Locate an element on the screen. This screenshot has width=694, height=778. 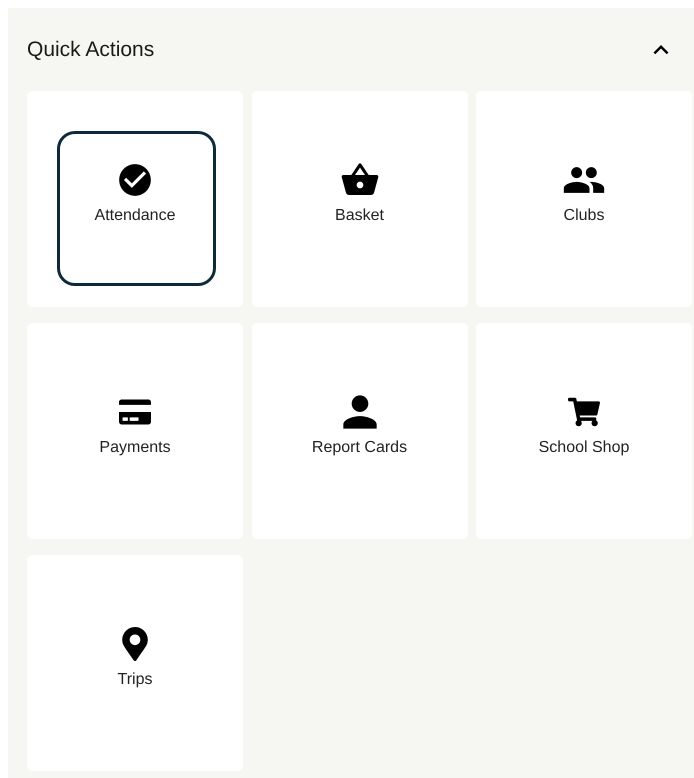
cart-icon is located at coordinates (584, 412).